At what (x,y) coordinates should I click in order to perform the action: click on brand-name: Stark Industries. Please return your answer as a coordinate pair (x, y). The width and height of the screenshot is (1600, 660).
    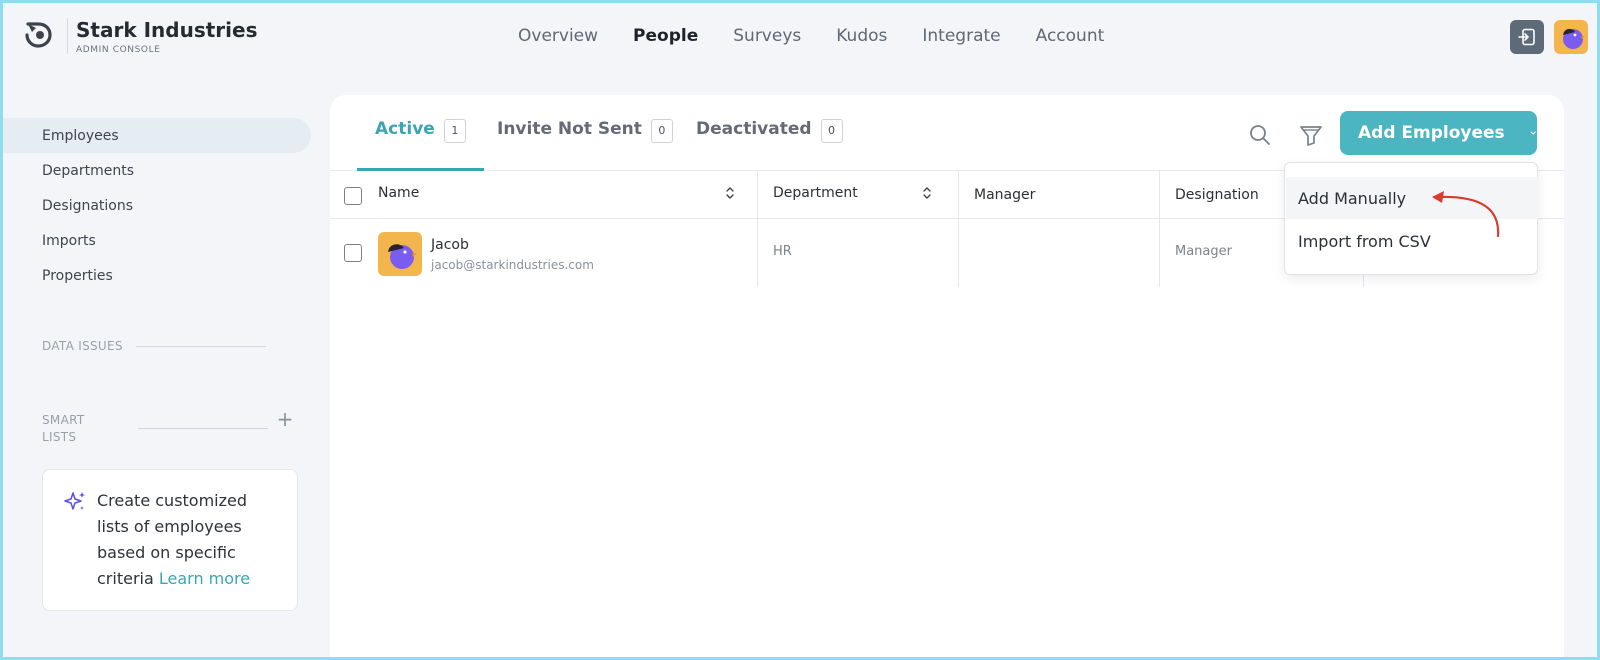
    Looking at the image, I should click on (167, 30).